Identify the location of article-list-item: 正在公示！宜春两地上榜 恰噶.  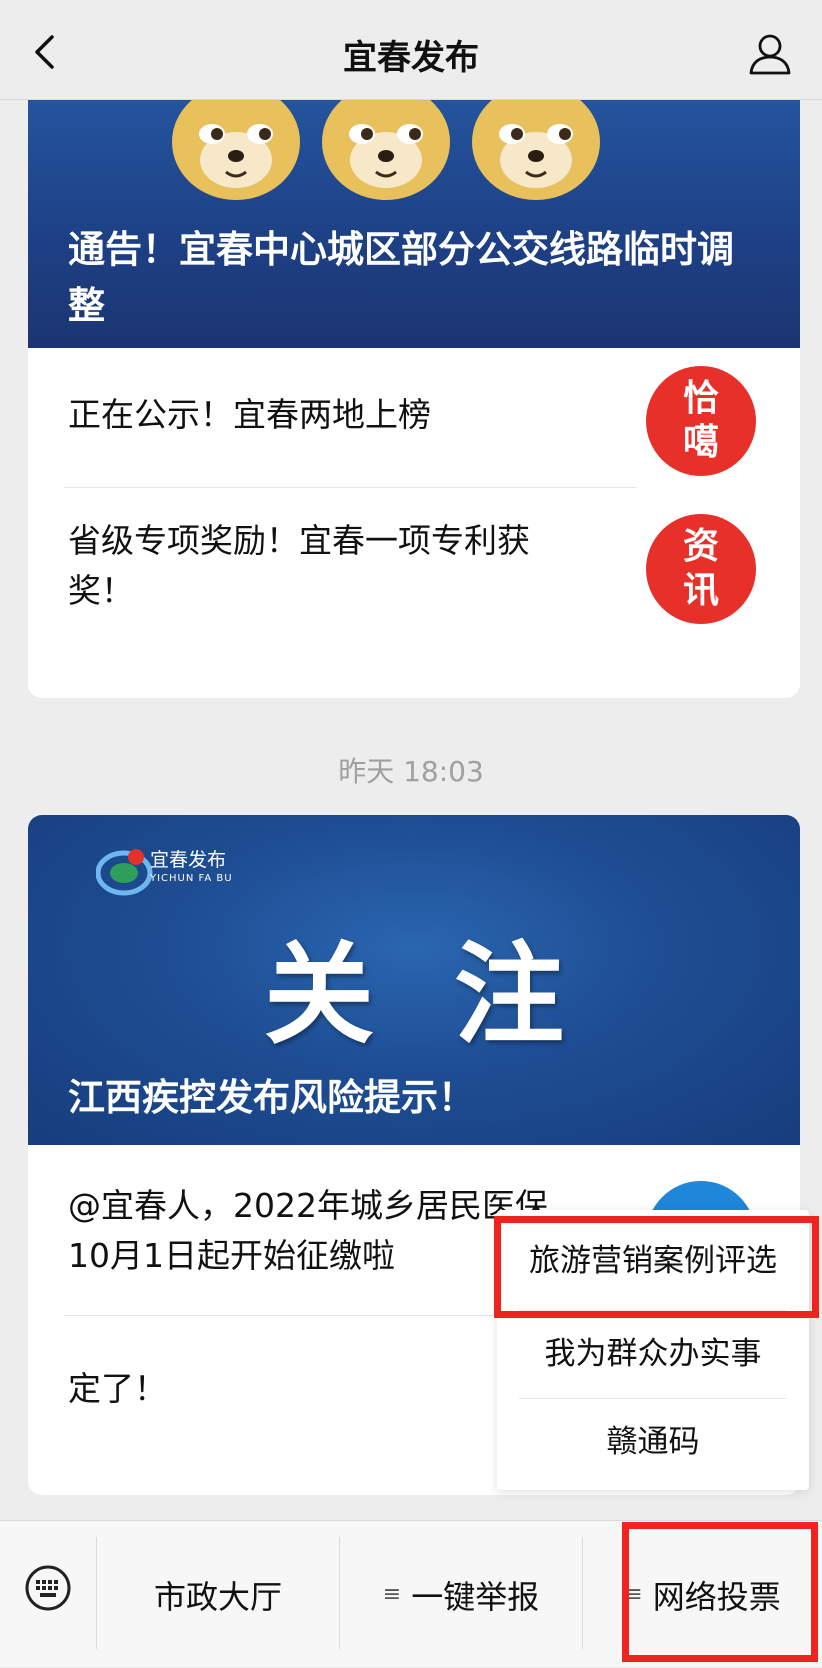
(414, 418).